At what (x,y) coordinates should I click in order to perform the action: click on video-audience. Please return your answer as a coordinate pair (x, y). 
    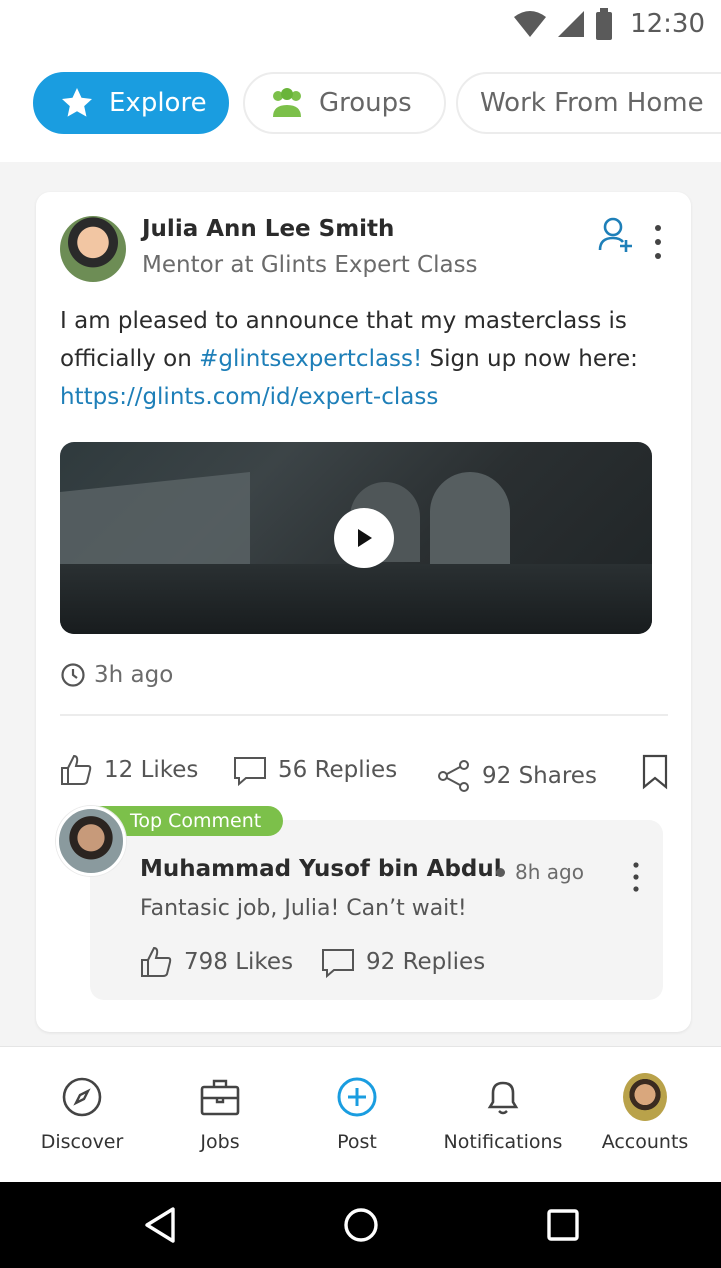
    Looking at the image, I should click on (356, 599).